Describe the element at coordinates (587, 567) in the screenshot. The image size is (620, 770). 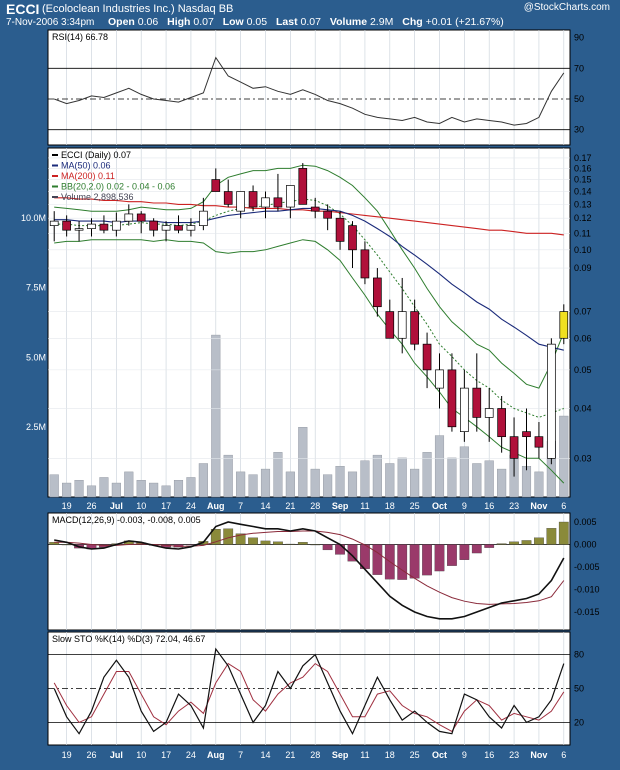
I see `macd-tick-label: -0.005` at that location.